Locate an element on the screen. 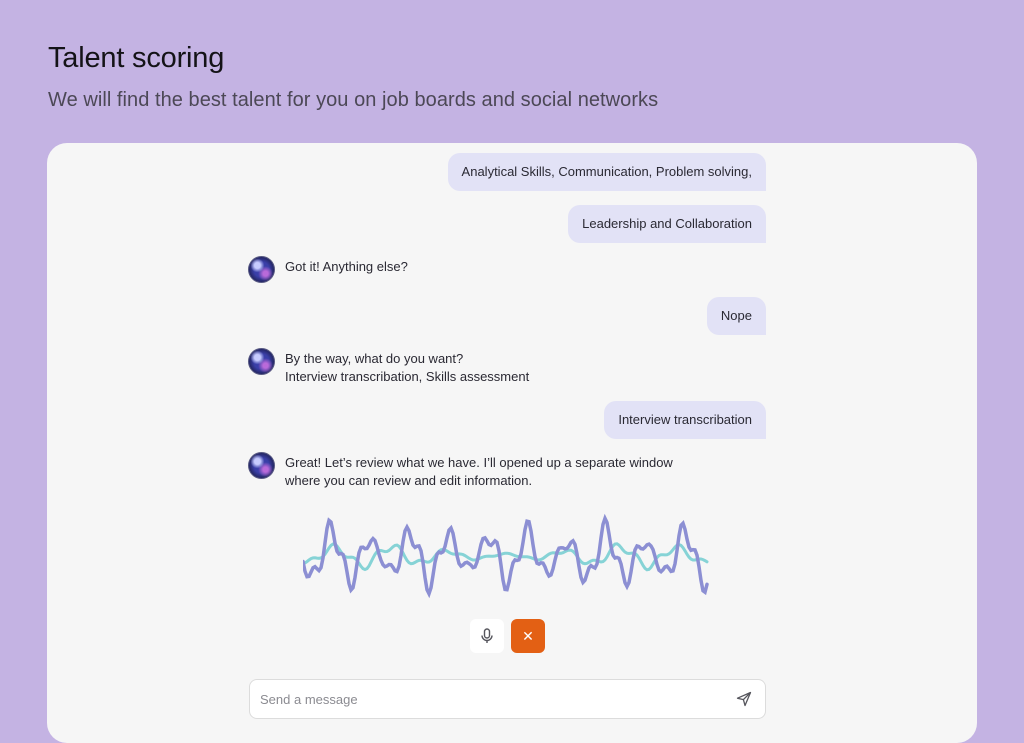  send-button is located at coordinates (744, 699).